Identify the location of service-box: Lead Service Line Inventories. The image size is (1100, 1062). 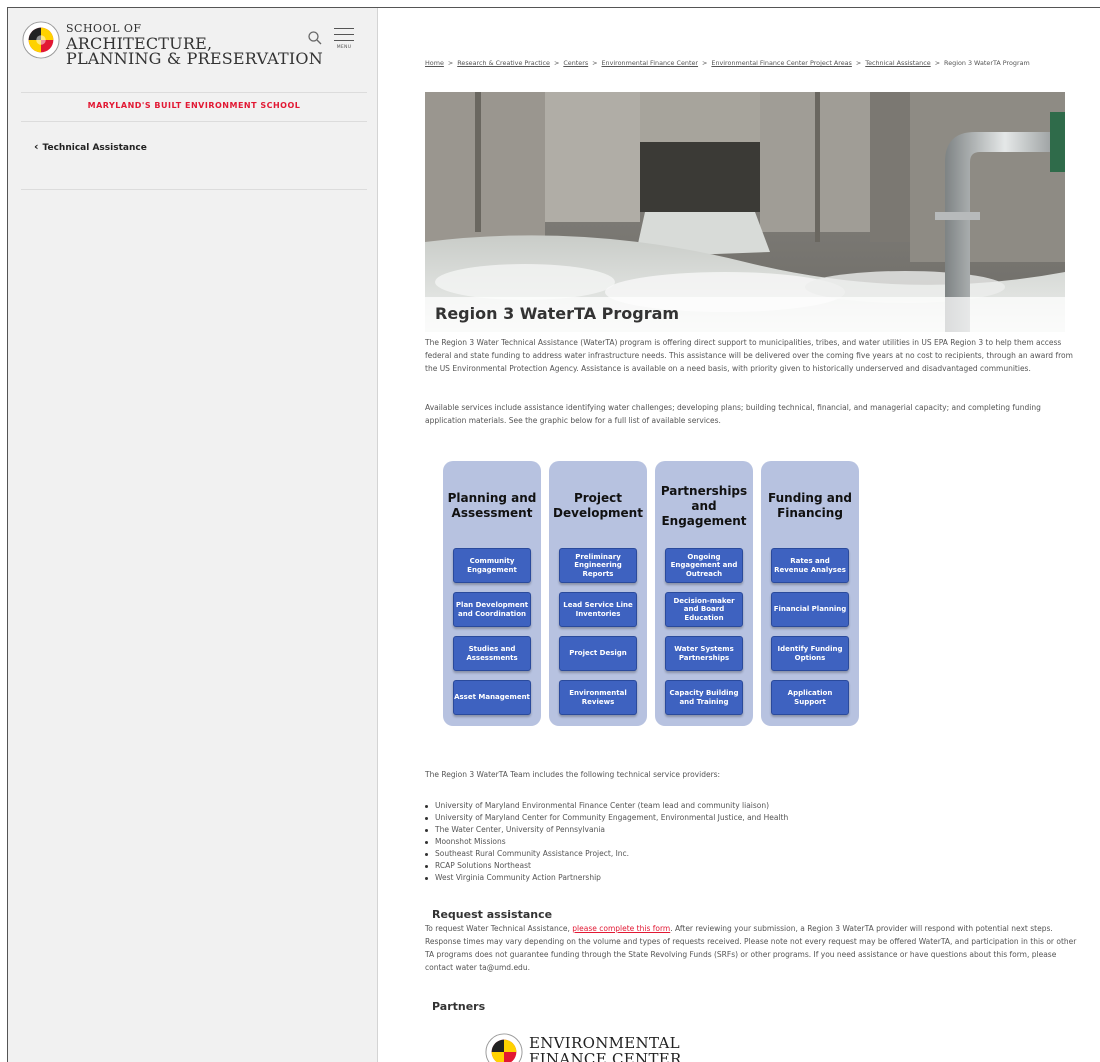
(598, 609).